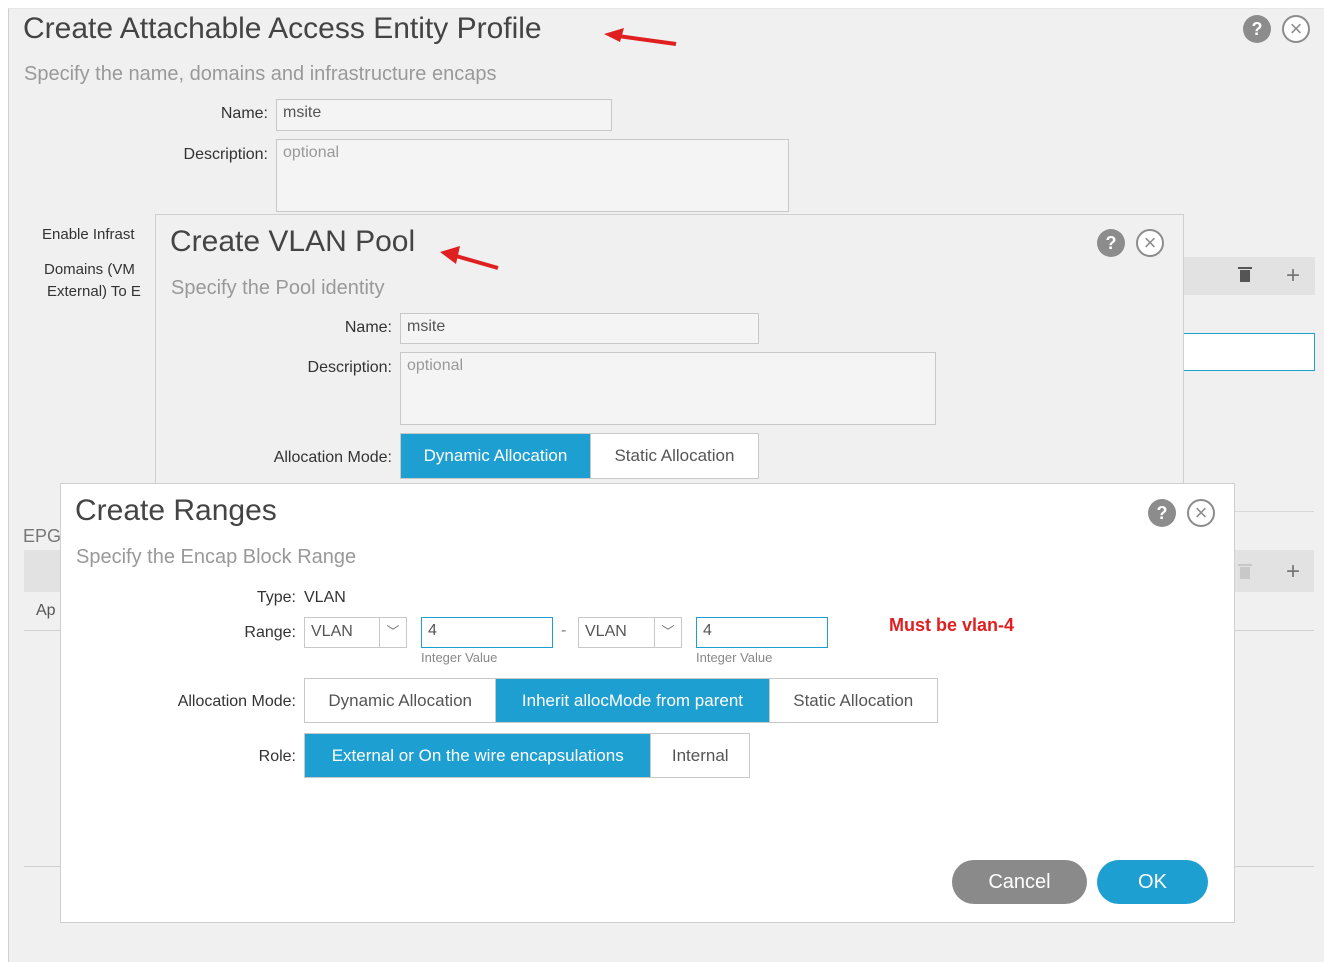  I want to click on cancel-button: Cancel, so click(1019, 882).